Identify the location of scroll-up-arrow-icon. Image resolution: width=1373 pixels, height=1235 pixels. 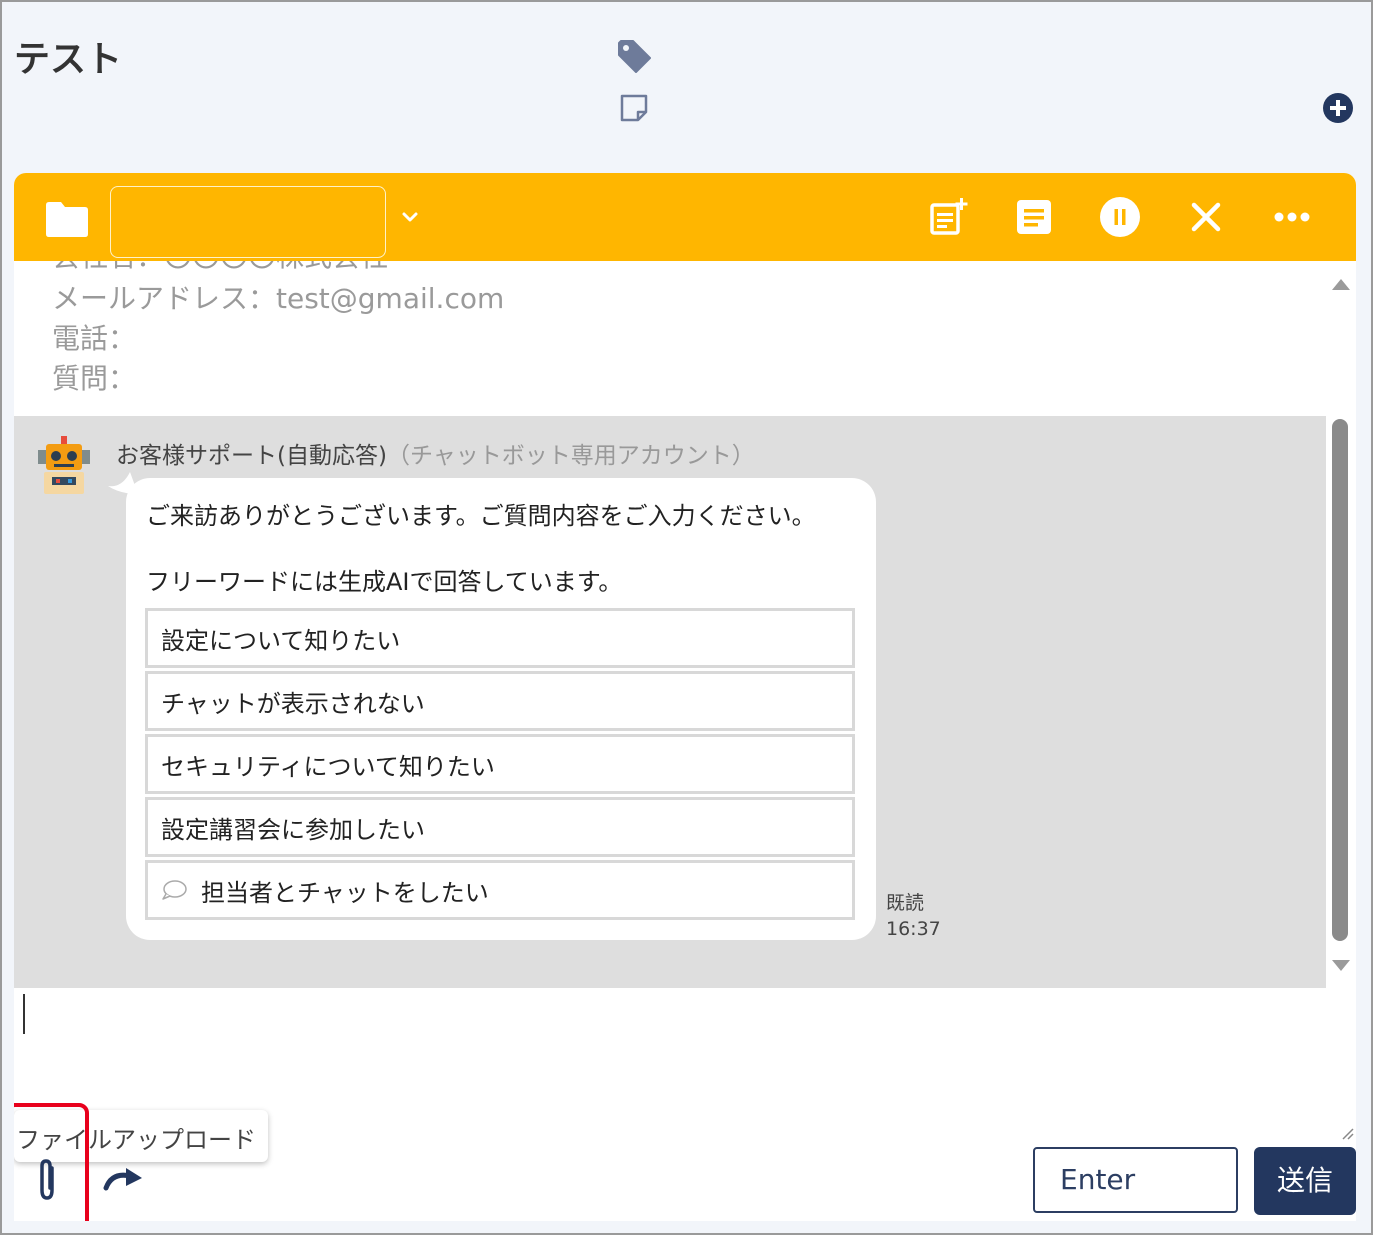
(1341, 284).